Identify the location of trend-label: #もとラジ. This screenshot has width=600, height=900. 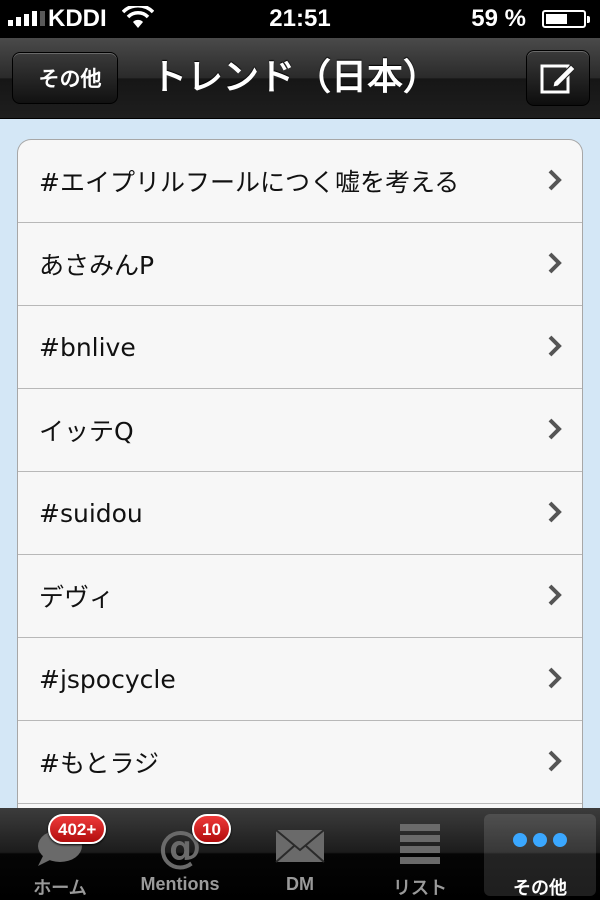
(99, 763).